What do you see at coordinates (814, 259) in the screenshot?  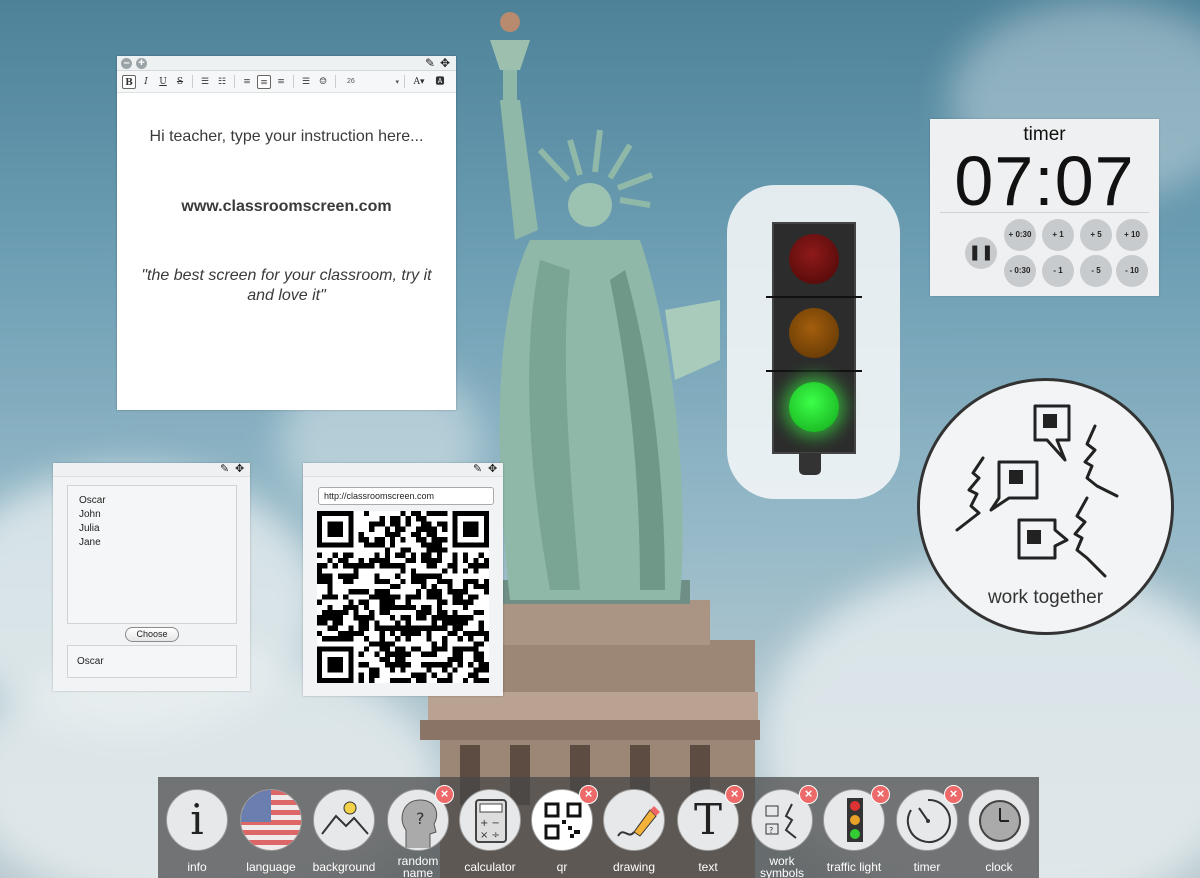 I see `red-lamp` at bounding box center [814, 259].